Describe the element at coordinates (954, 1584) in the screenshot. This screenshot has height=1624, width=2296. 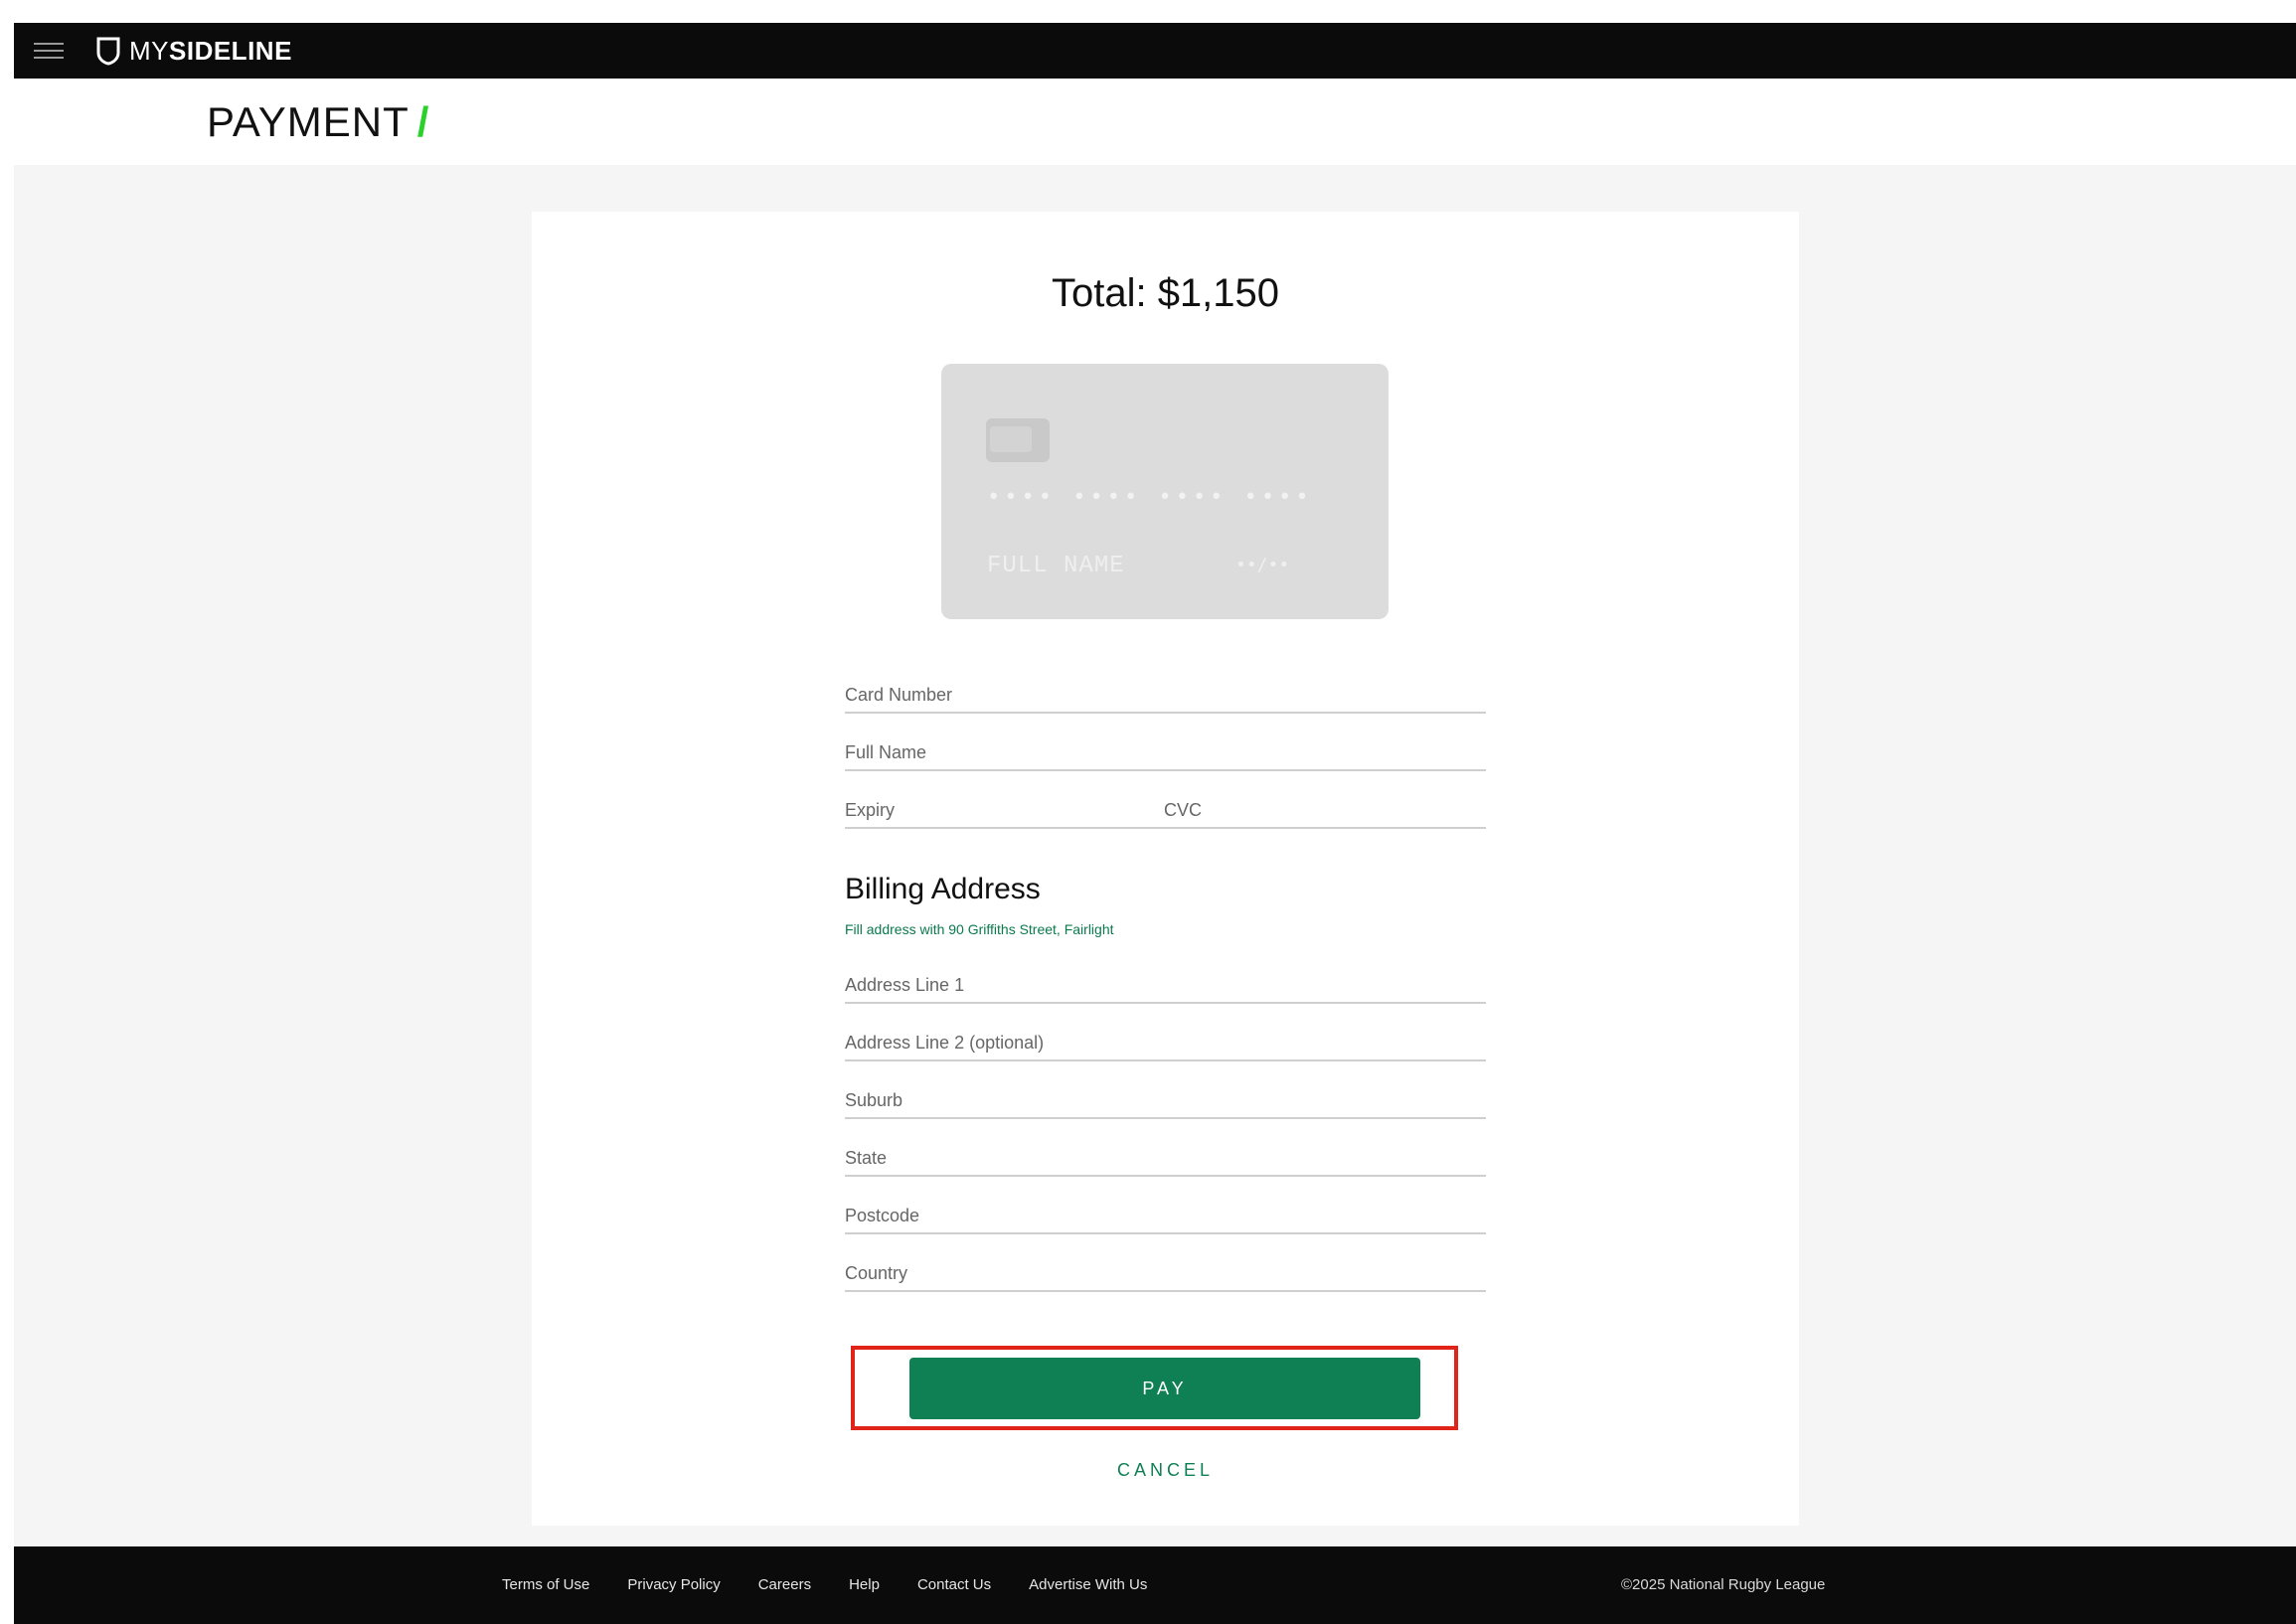
I see `footer-link-contact: Contact Us` at that location.